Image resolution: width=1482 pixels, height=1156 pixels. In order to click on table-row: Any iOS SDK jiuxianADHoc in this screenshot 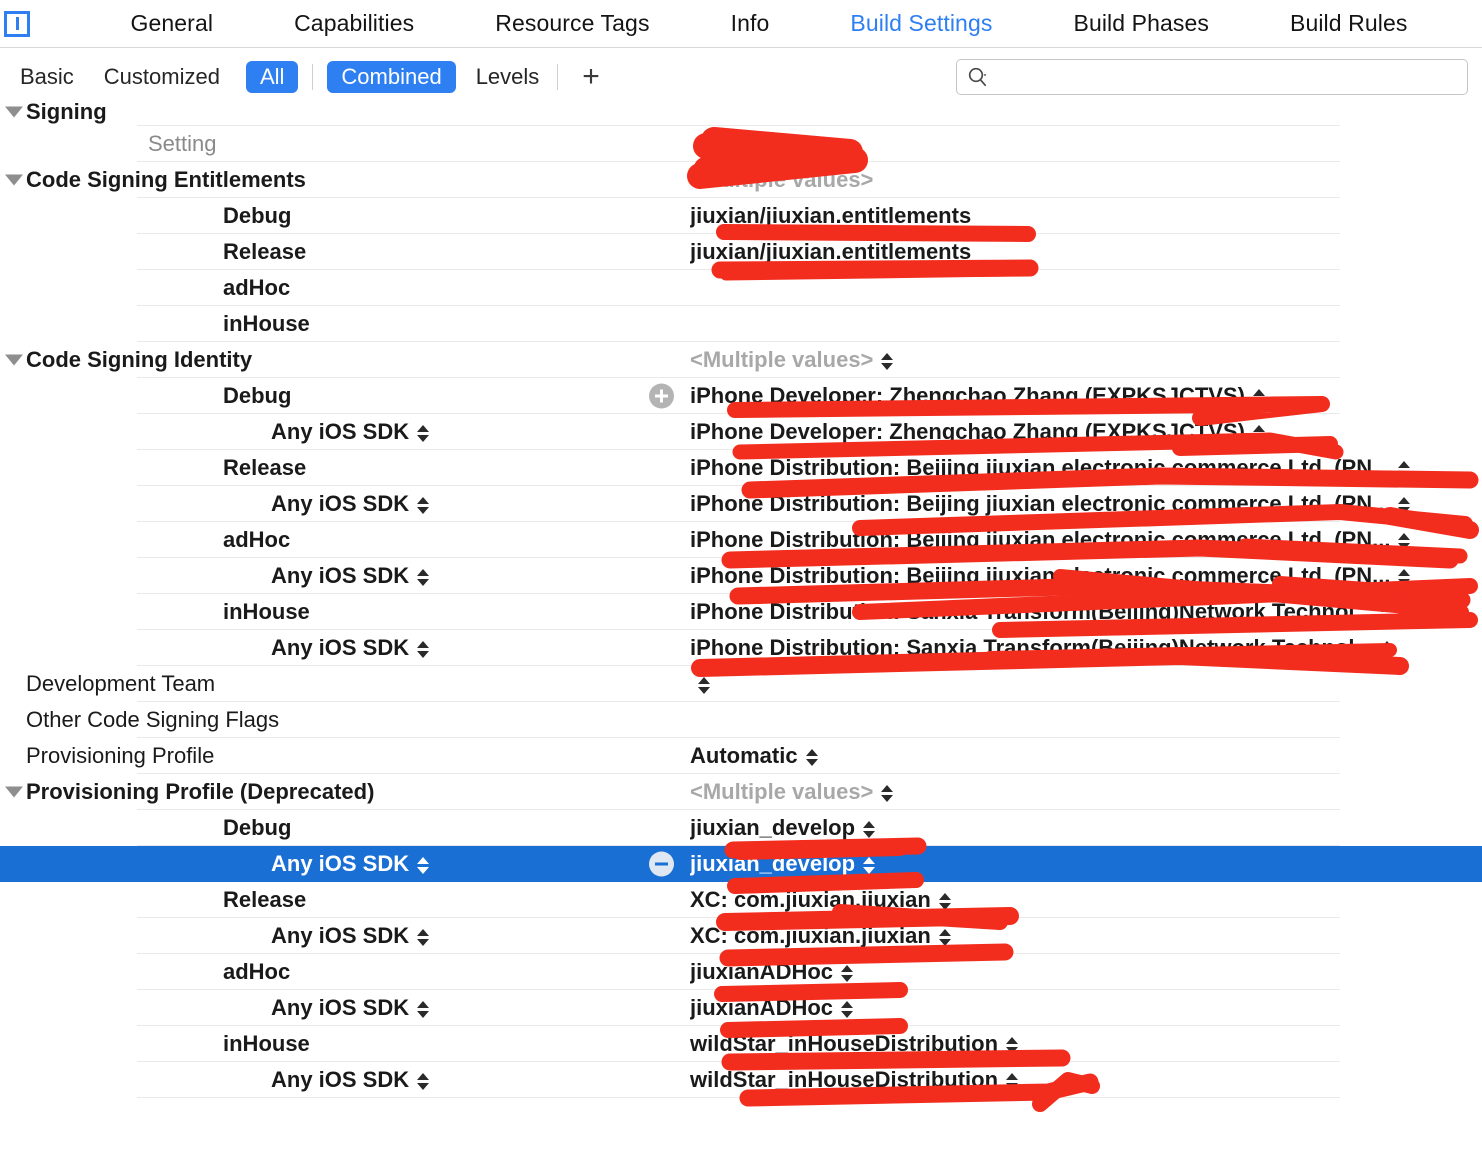, I will do `click(741, 1008)`.